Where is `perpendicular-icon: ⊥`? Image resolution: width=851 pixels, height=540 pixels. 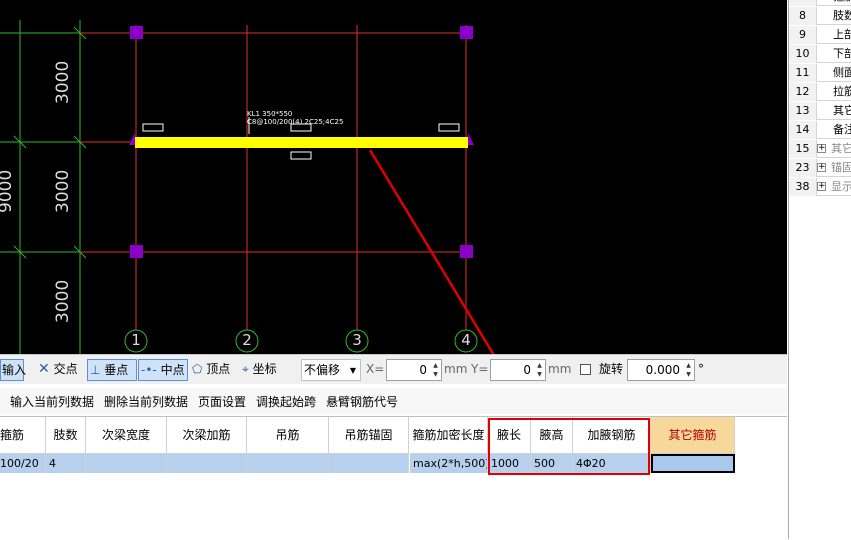 perpendicular-icon: ⊥ is located at coordinates (95, 370).